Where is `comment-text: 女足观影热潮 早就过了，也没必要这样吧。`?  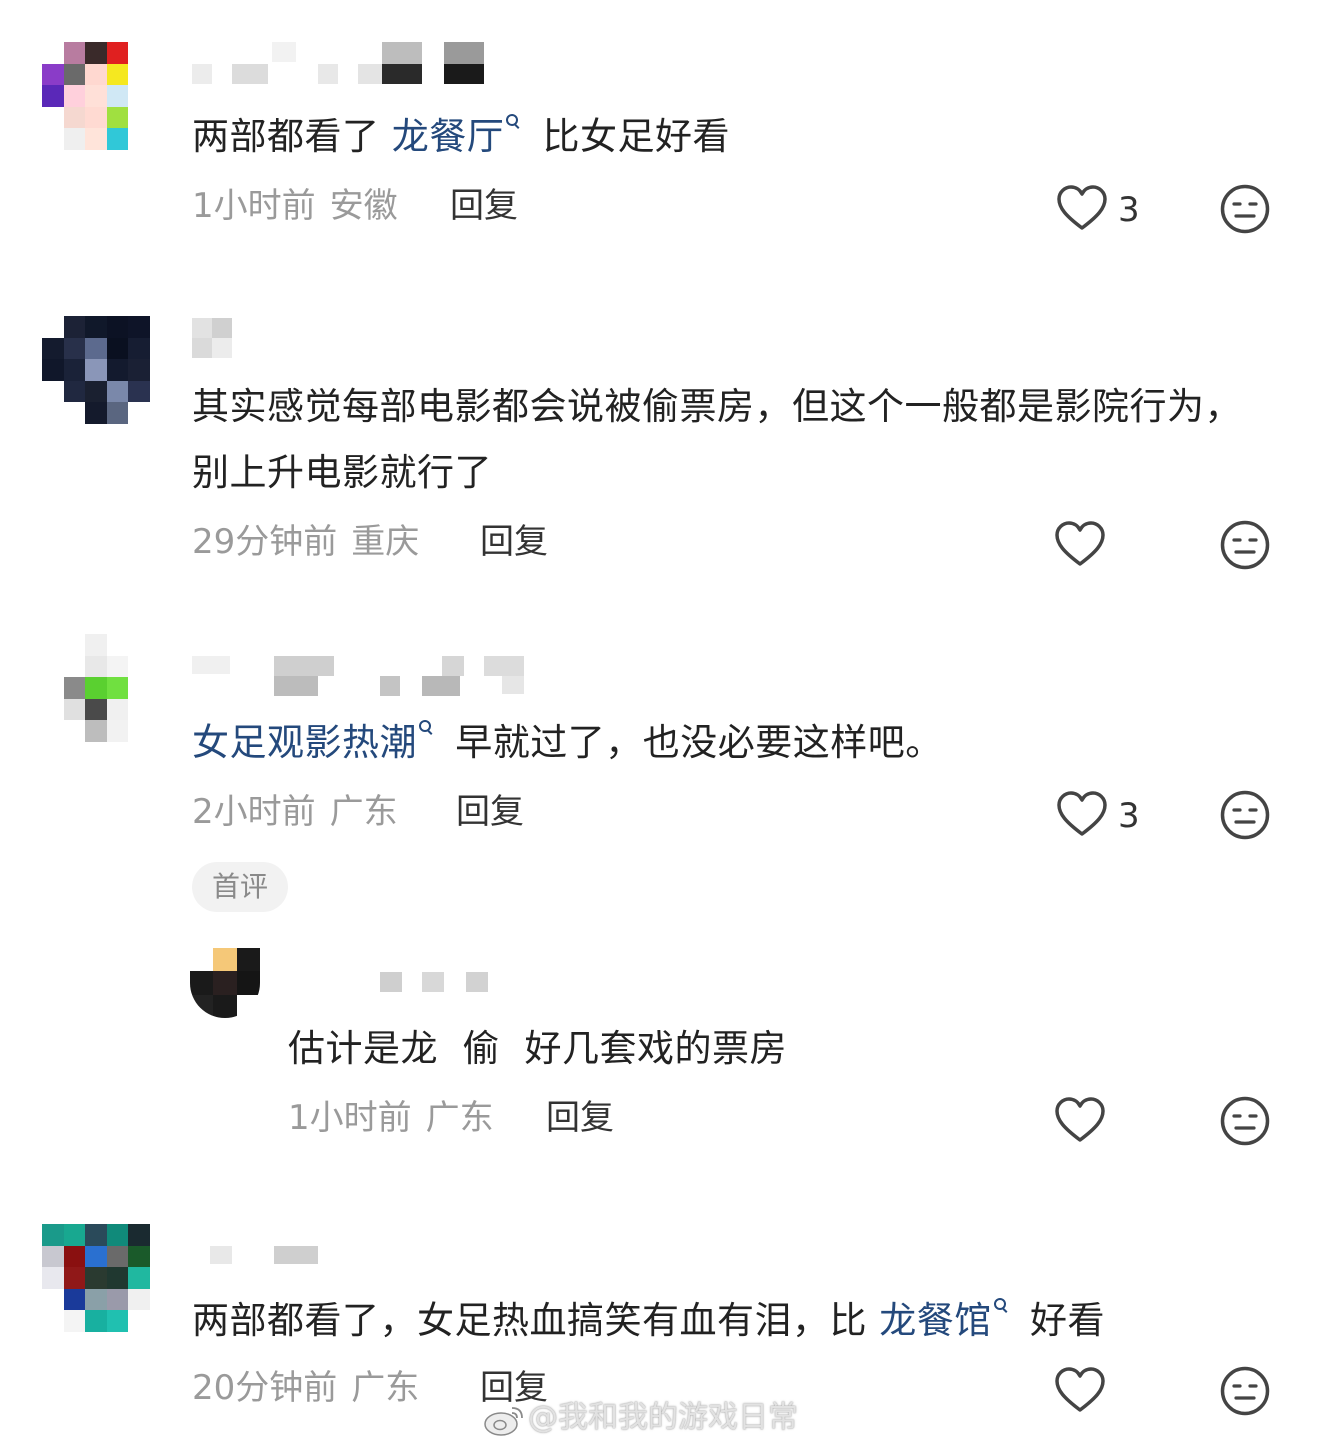 comment-text: 女足观影热潮 早就过了，也没必要这样吧。 is located at coordinates (567, 743).